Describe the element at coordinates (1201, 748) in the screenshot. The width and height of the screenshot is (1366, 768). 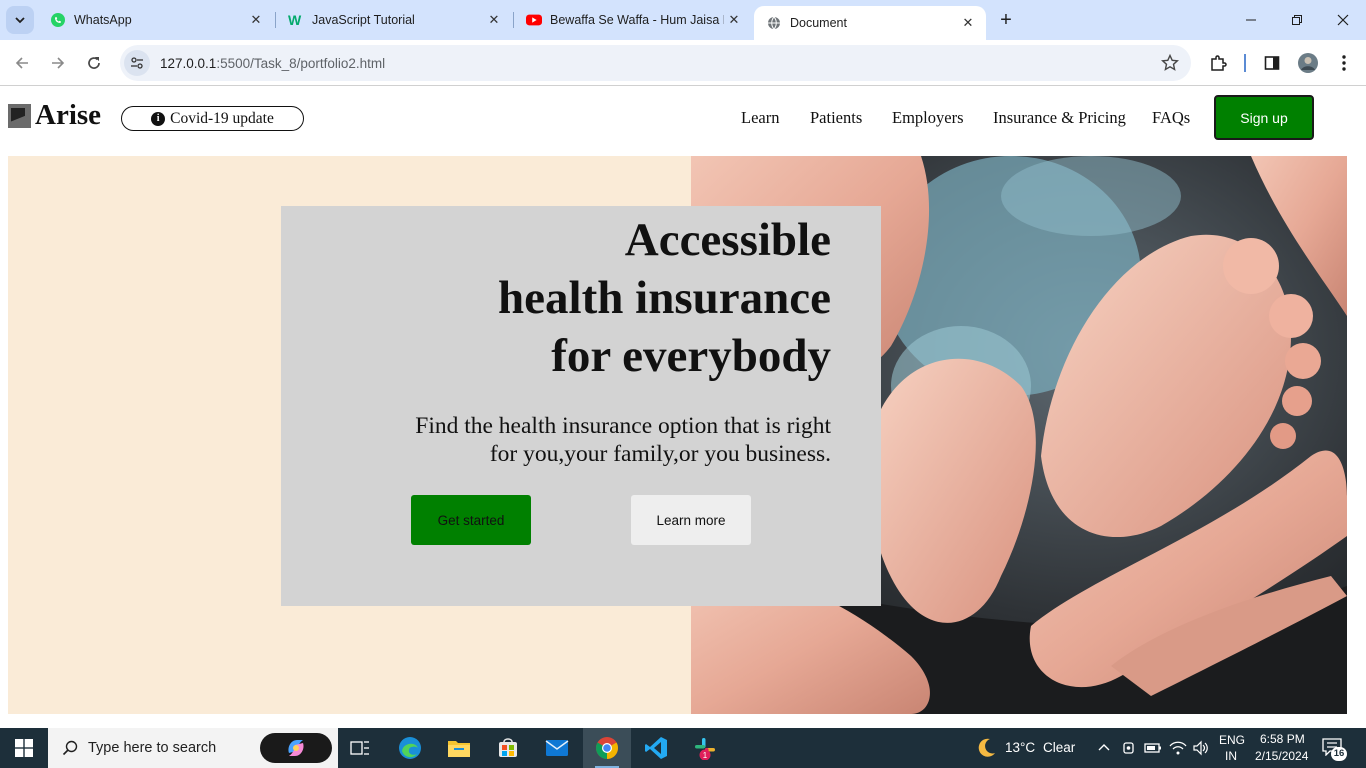
I see `volume-icon` at that location.